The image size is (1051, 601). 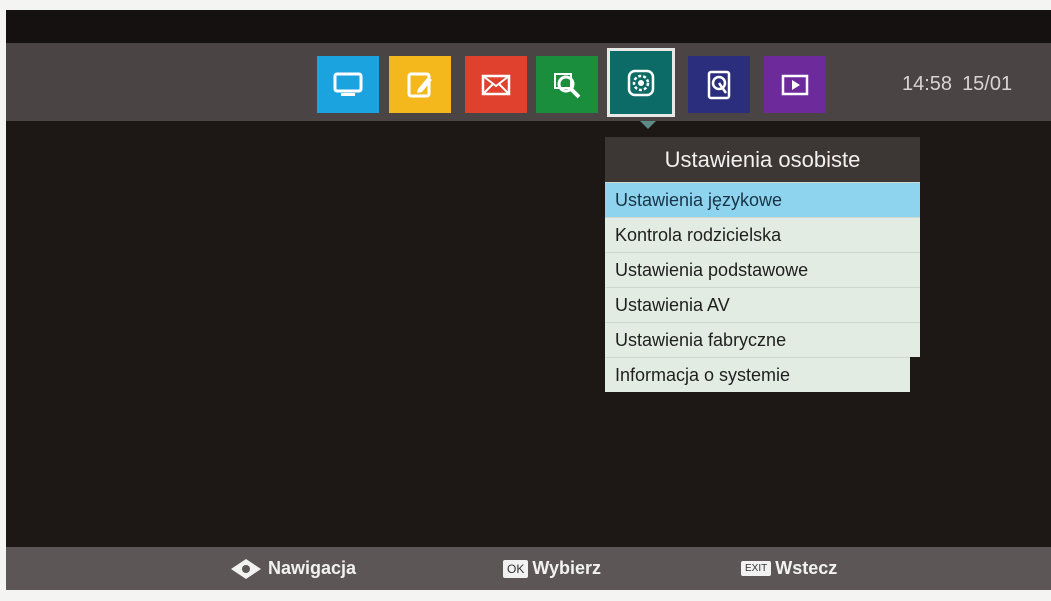 I want to click on tile-settings, so click(x=641, y=82).